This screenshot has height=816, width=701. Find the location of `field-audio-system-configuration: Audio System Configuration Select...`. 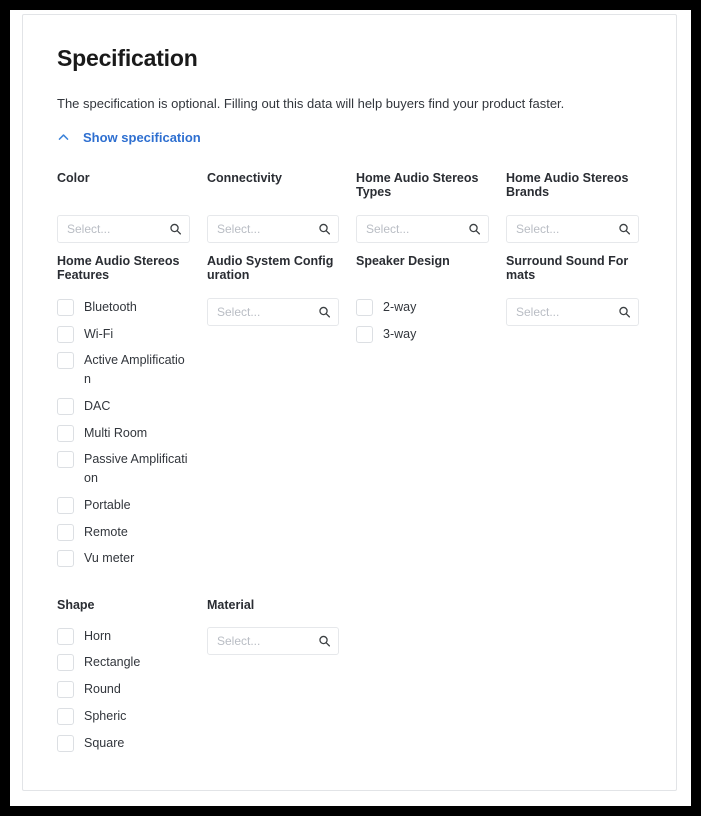

field-audio-system-configuration: Audio System Configuration Select... is located at coordinates (281, 290).